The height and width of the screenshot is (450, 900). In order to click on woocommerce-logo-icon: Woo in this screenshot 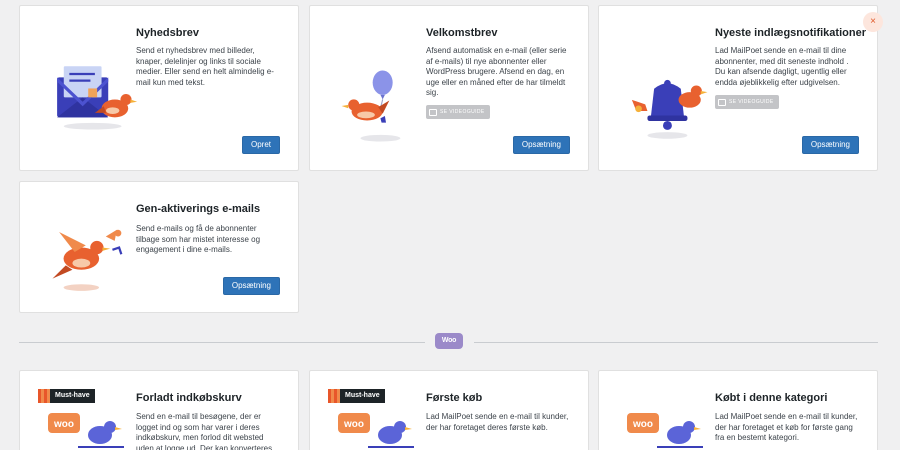, I will do `click(449, 341)`.